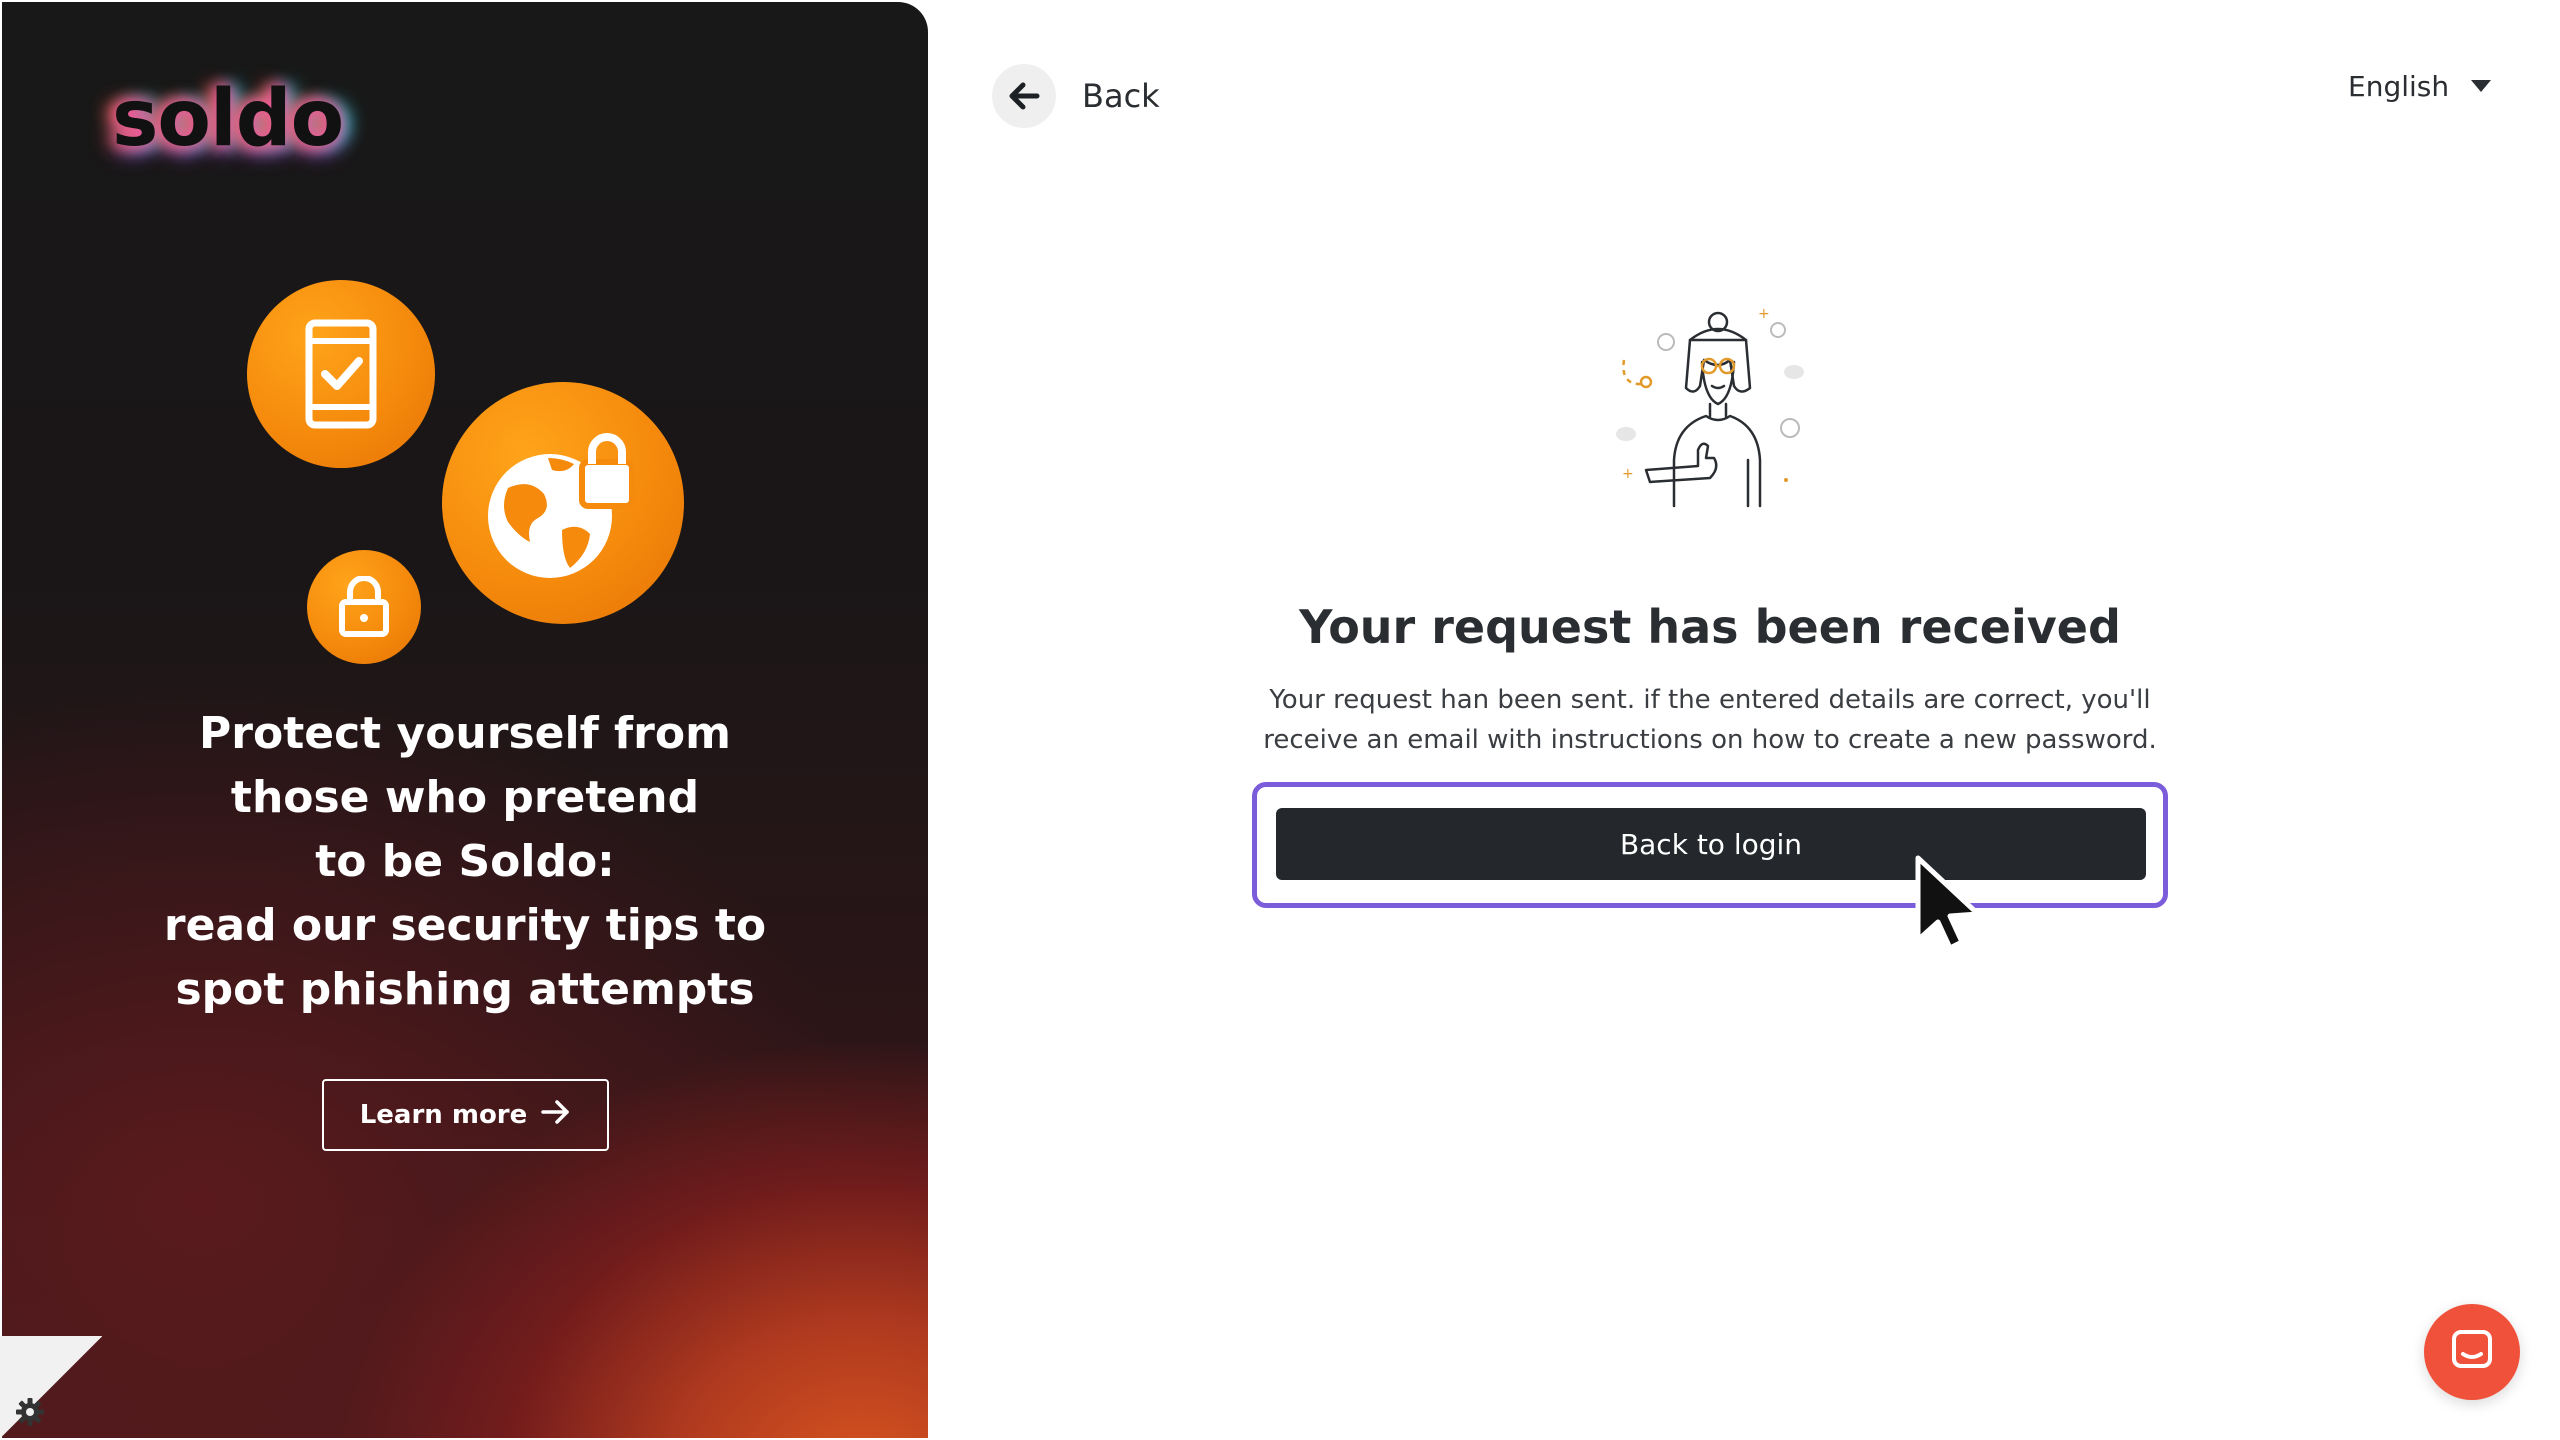 The height and width of the screenshot is (1440, 2560). What do you see at coordinates (465, 797) in the screenshot?
I see `headline-line: those who pretend` at bounding box center [465, 797].